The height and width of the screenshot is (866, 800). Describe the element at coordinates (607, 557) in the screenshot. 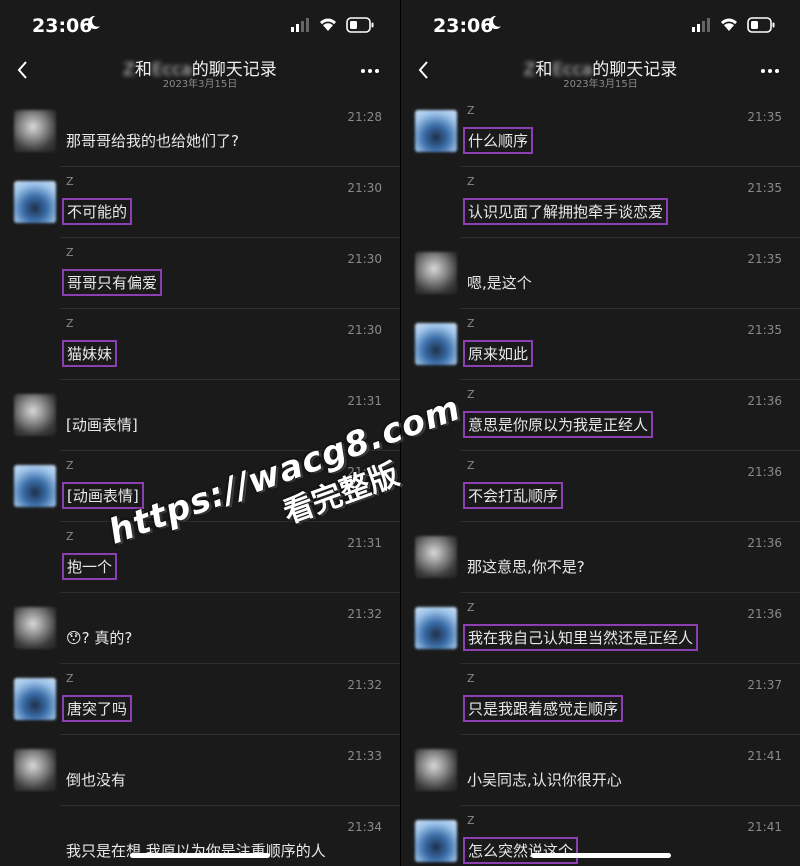

I see `message-row: 21:36 那这意思,你不是?` at that location.